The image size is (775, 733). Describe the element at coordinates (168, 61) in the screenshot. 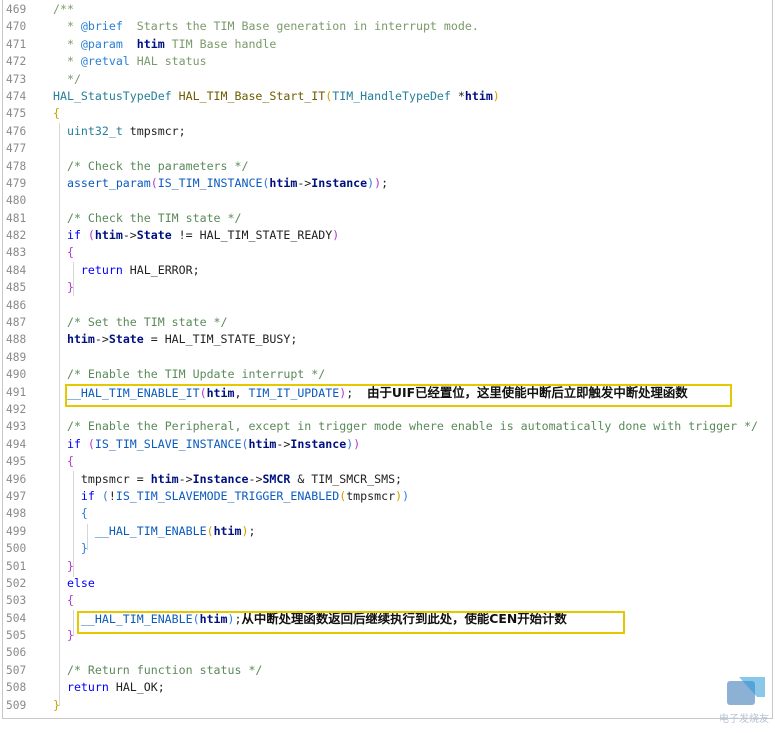

I see `code-token: HAL status` at that location.